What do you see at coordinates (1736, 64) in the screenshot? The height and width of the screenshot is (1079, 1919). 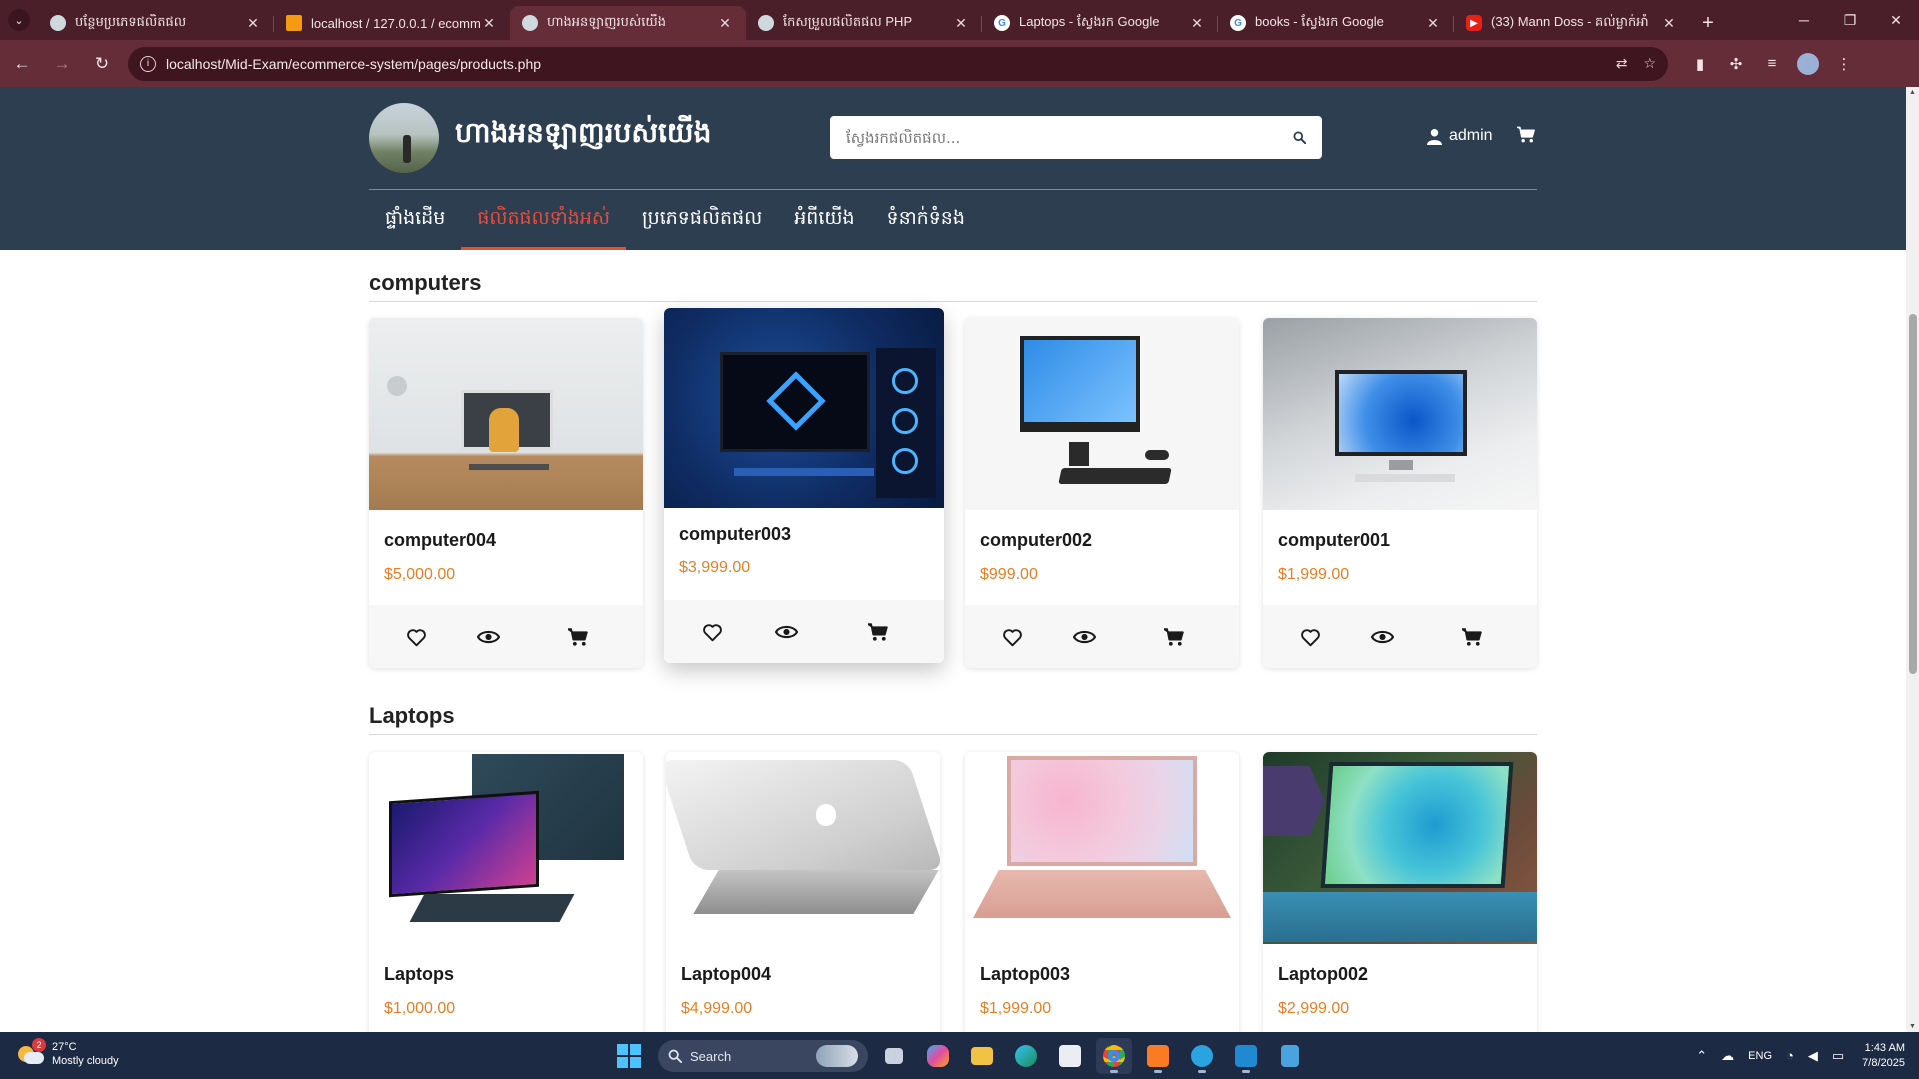 I see `puzzle-icon: ✣` at bounding box center [1736, 64].